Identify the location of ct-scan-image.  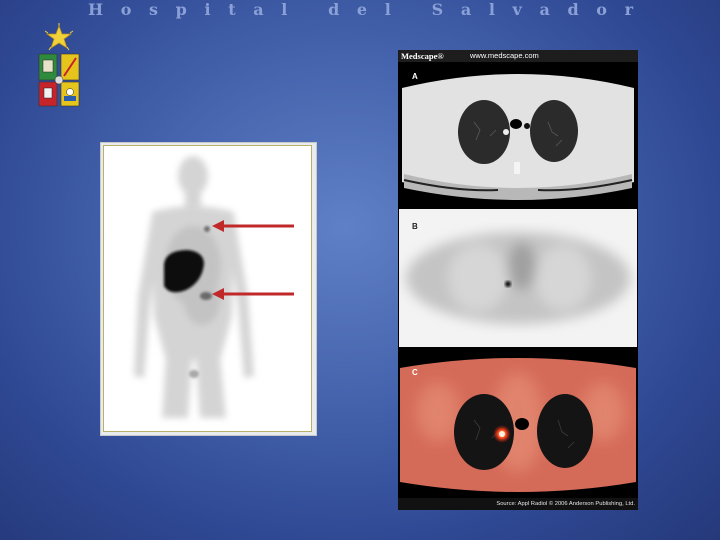
(518, 133).